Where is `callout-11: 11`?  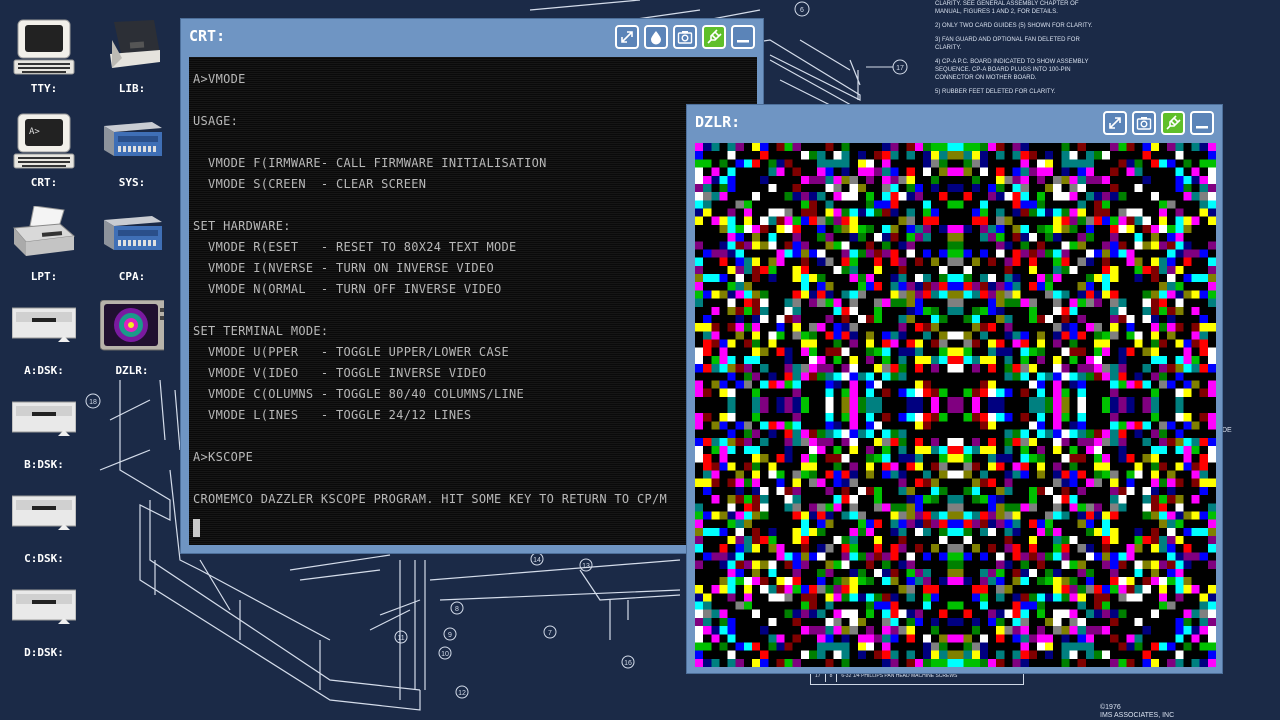 callout-11: 11 is located at coordinates (400, 638).